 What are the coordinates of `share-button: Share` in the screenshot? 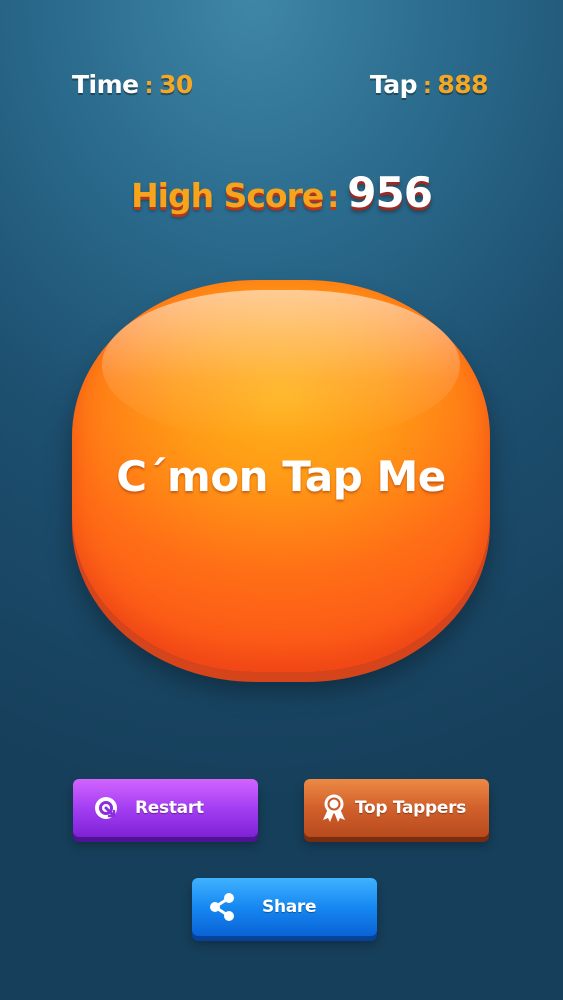 It's located at (284, 907).